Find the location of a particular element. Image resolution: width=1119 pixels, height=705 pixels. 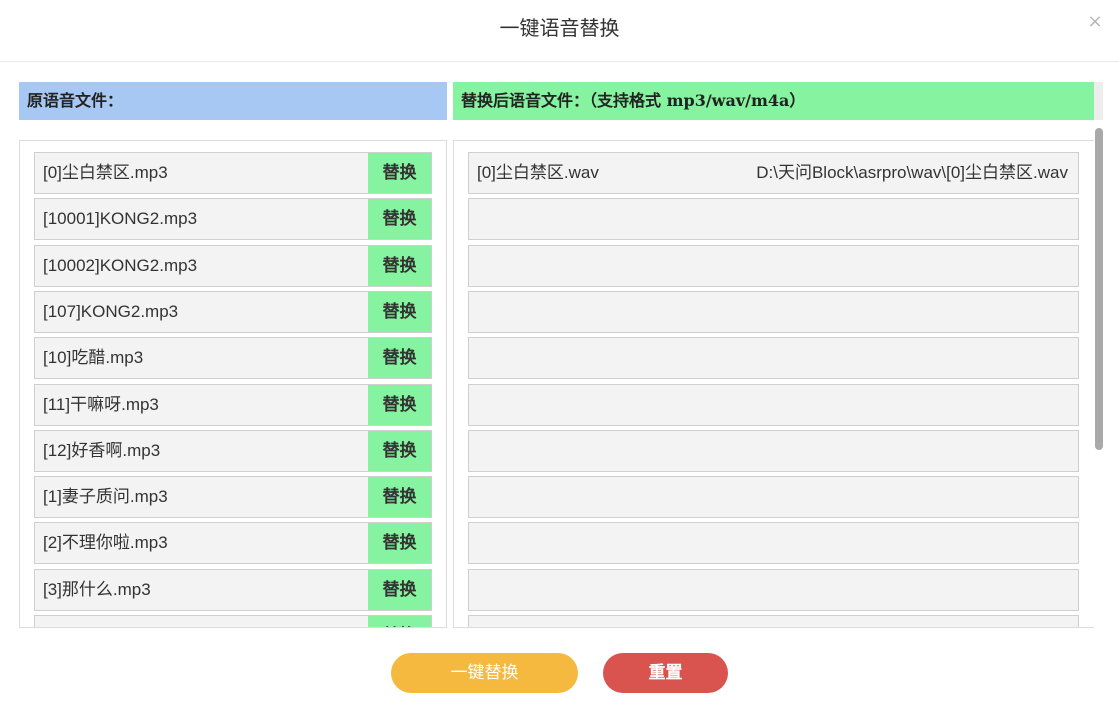

original-file-name: [10001]KONG2.mp3 is located at coordinates (120, 219).